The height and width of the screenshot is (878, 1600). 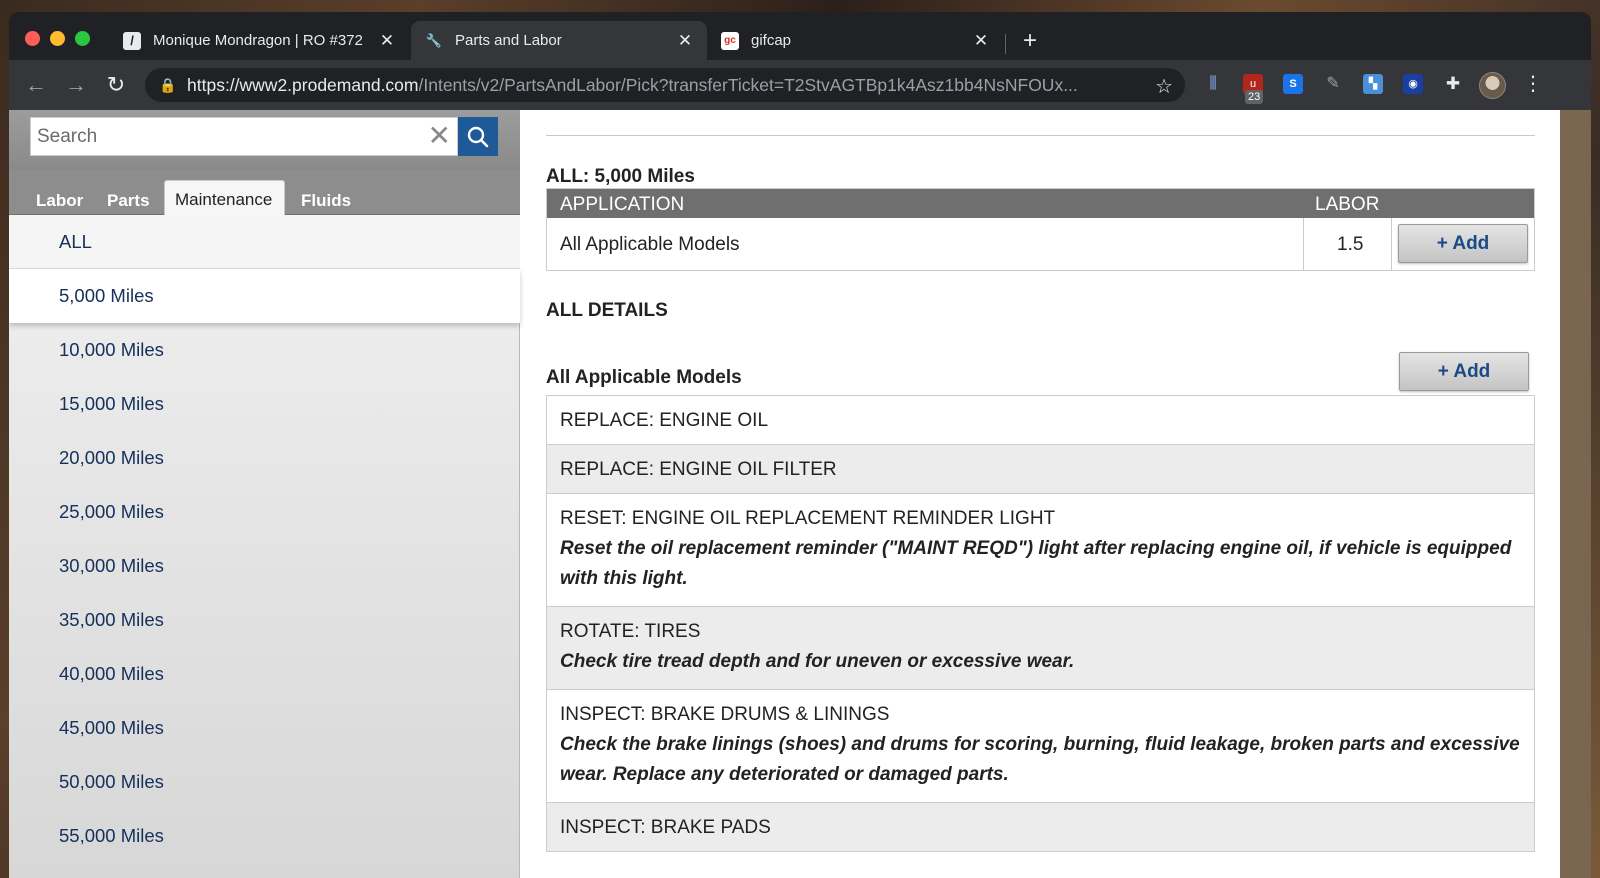 I want to click on search-box: ✕, so click(x=244, y=136).